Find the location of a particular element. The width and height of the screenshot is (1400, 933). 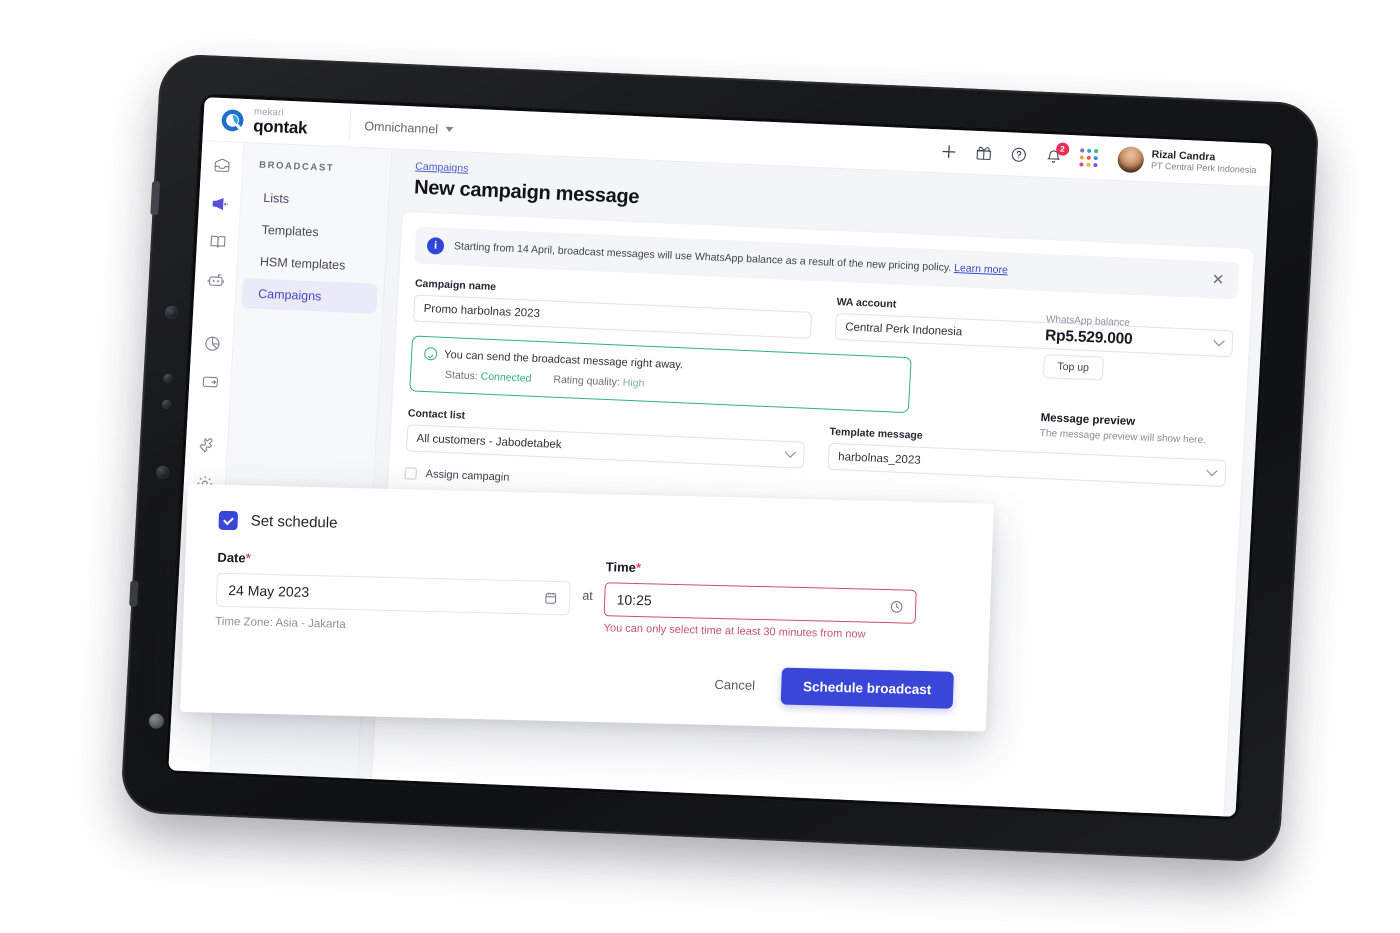

workspace-selector: Omnichannel is located at coordinates (409, 127).